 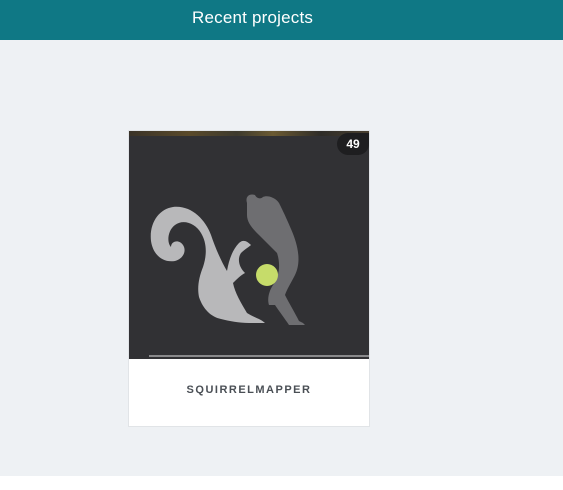 What do you see at coordinates (249, 392) in the screenshot?
I see `project-name: SQUIRRELMAPPER` at bounding box center [249, 392].